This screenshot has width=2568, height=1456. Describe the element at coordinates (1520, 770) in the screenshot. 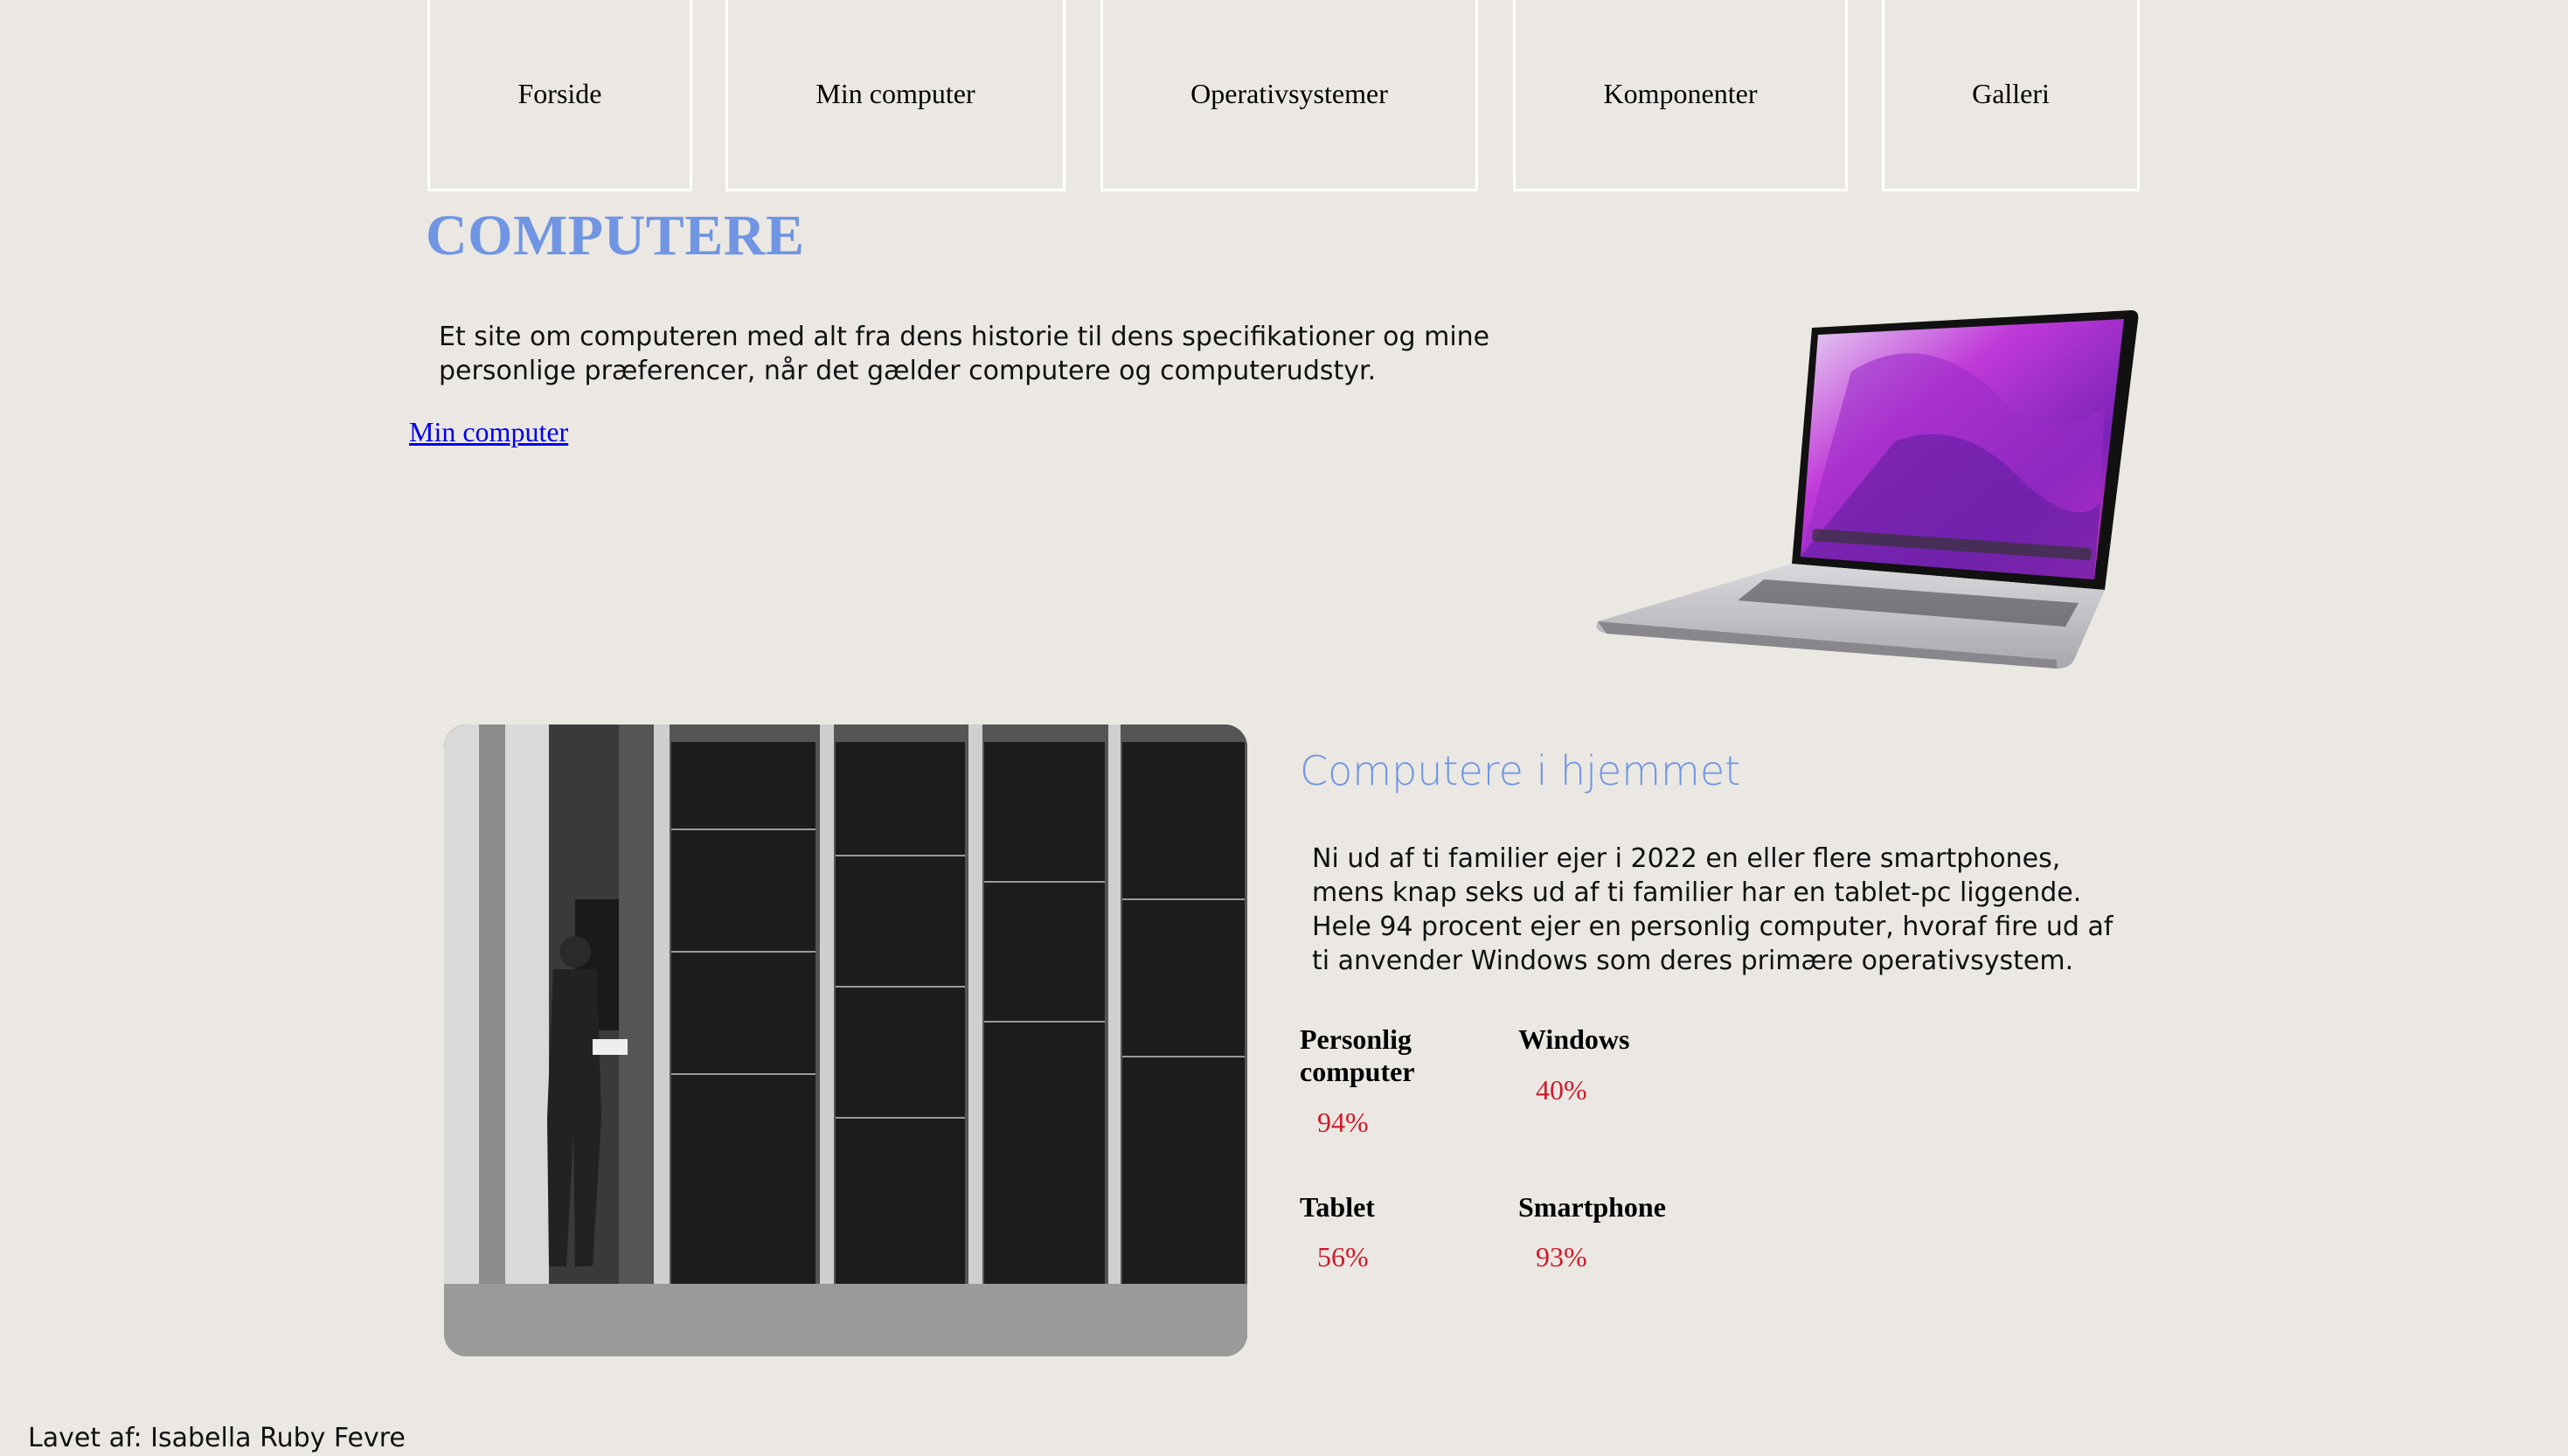

I see `section-title: Computere i hjemmet` at that location.